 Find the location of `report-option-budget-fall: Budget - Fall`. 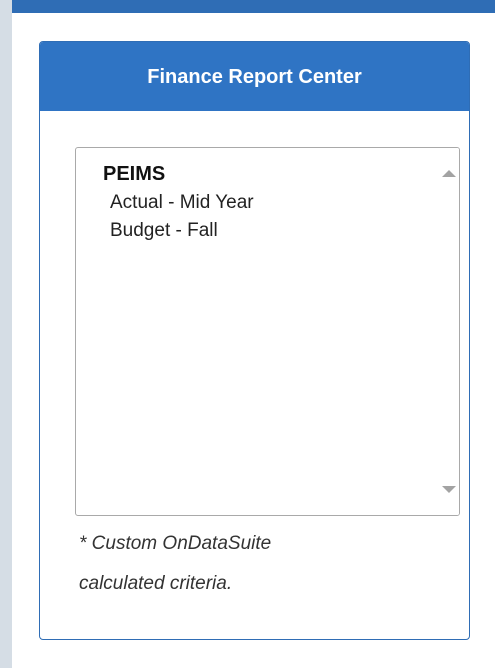

report-option-budget-fall: Budget - Fall is located at coordinates (164, 231).